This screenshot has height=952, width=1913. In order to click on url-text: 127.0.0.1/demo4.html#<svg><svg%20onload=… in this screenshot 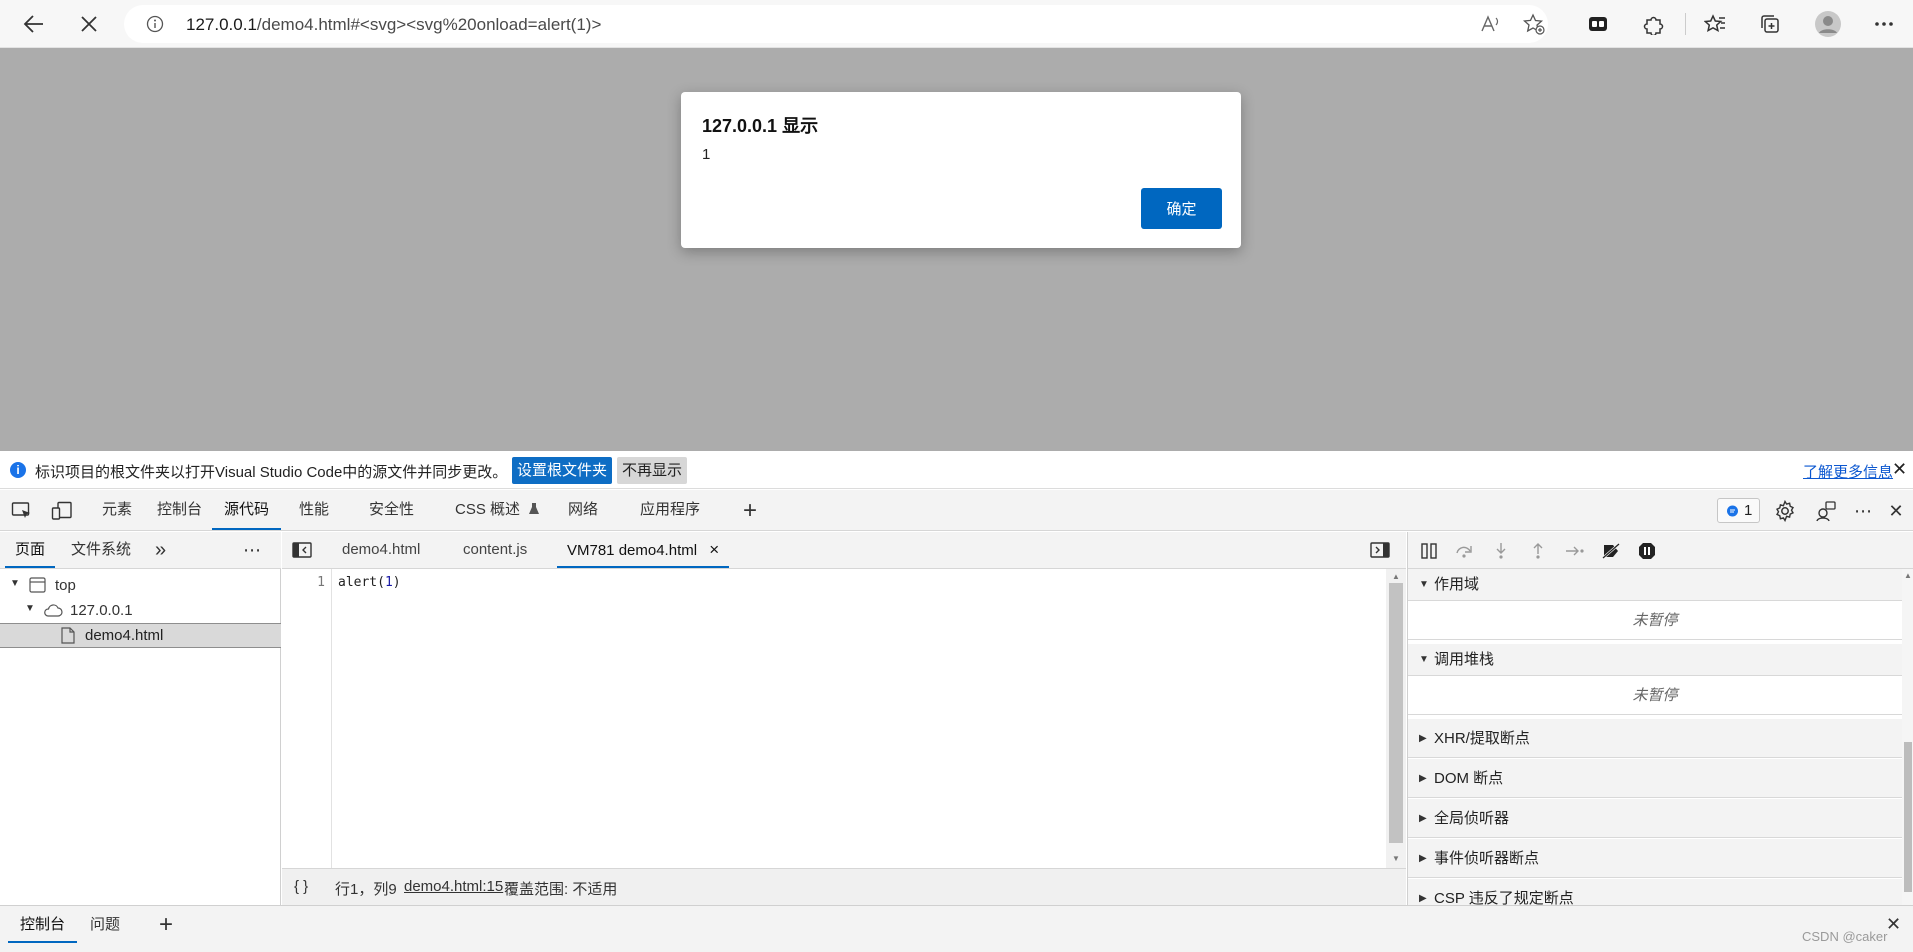, I will do `click(393, 25)`.